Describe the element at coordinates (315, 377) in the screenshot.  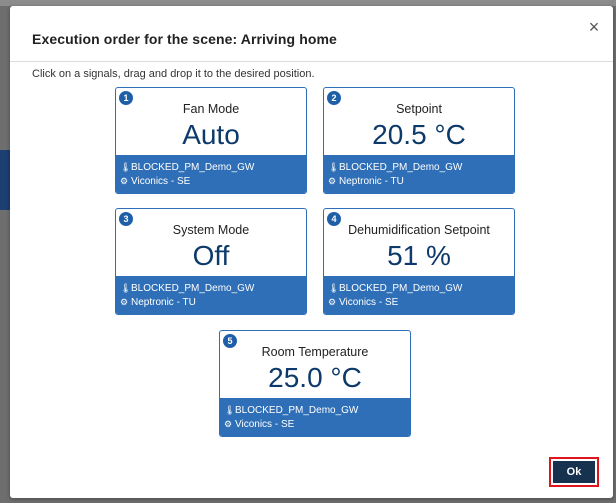
I see `signal-value: 25.0 °C` at that location.